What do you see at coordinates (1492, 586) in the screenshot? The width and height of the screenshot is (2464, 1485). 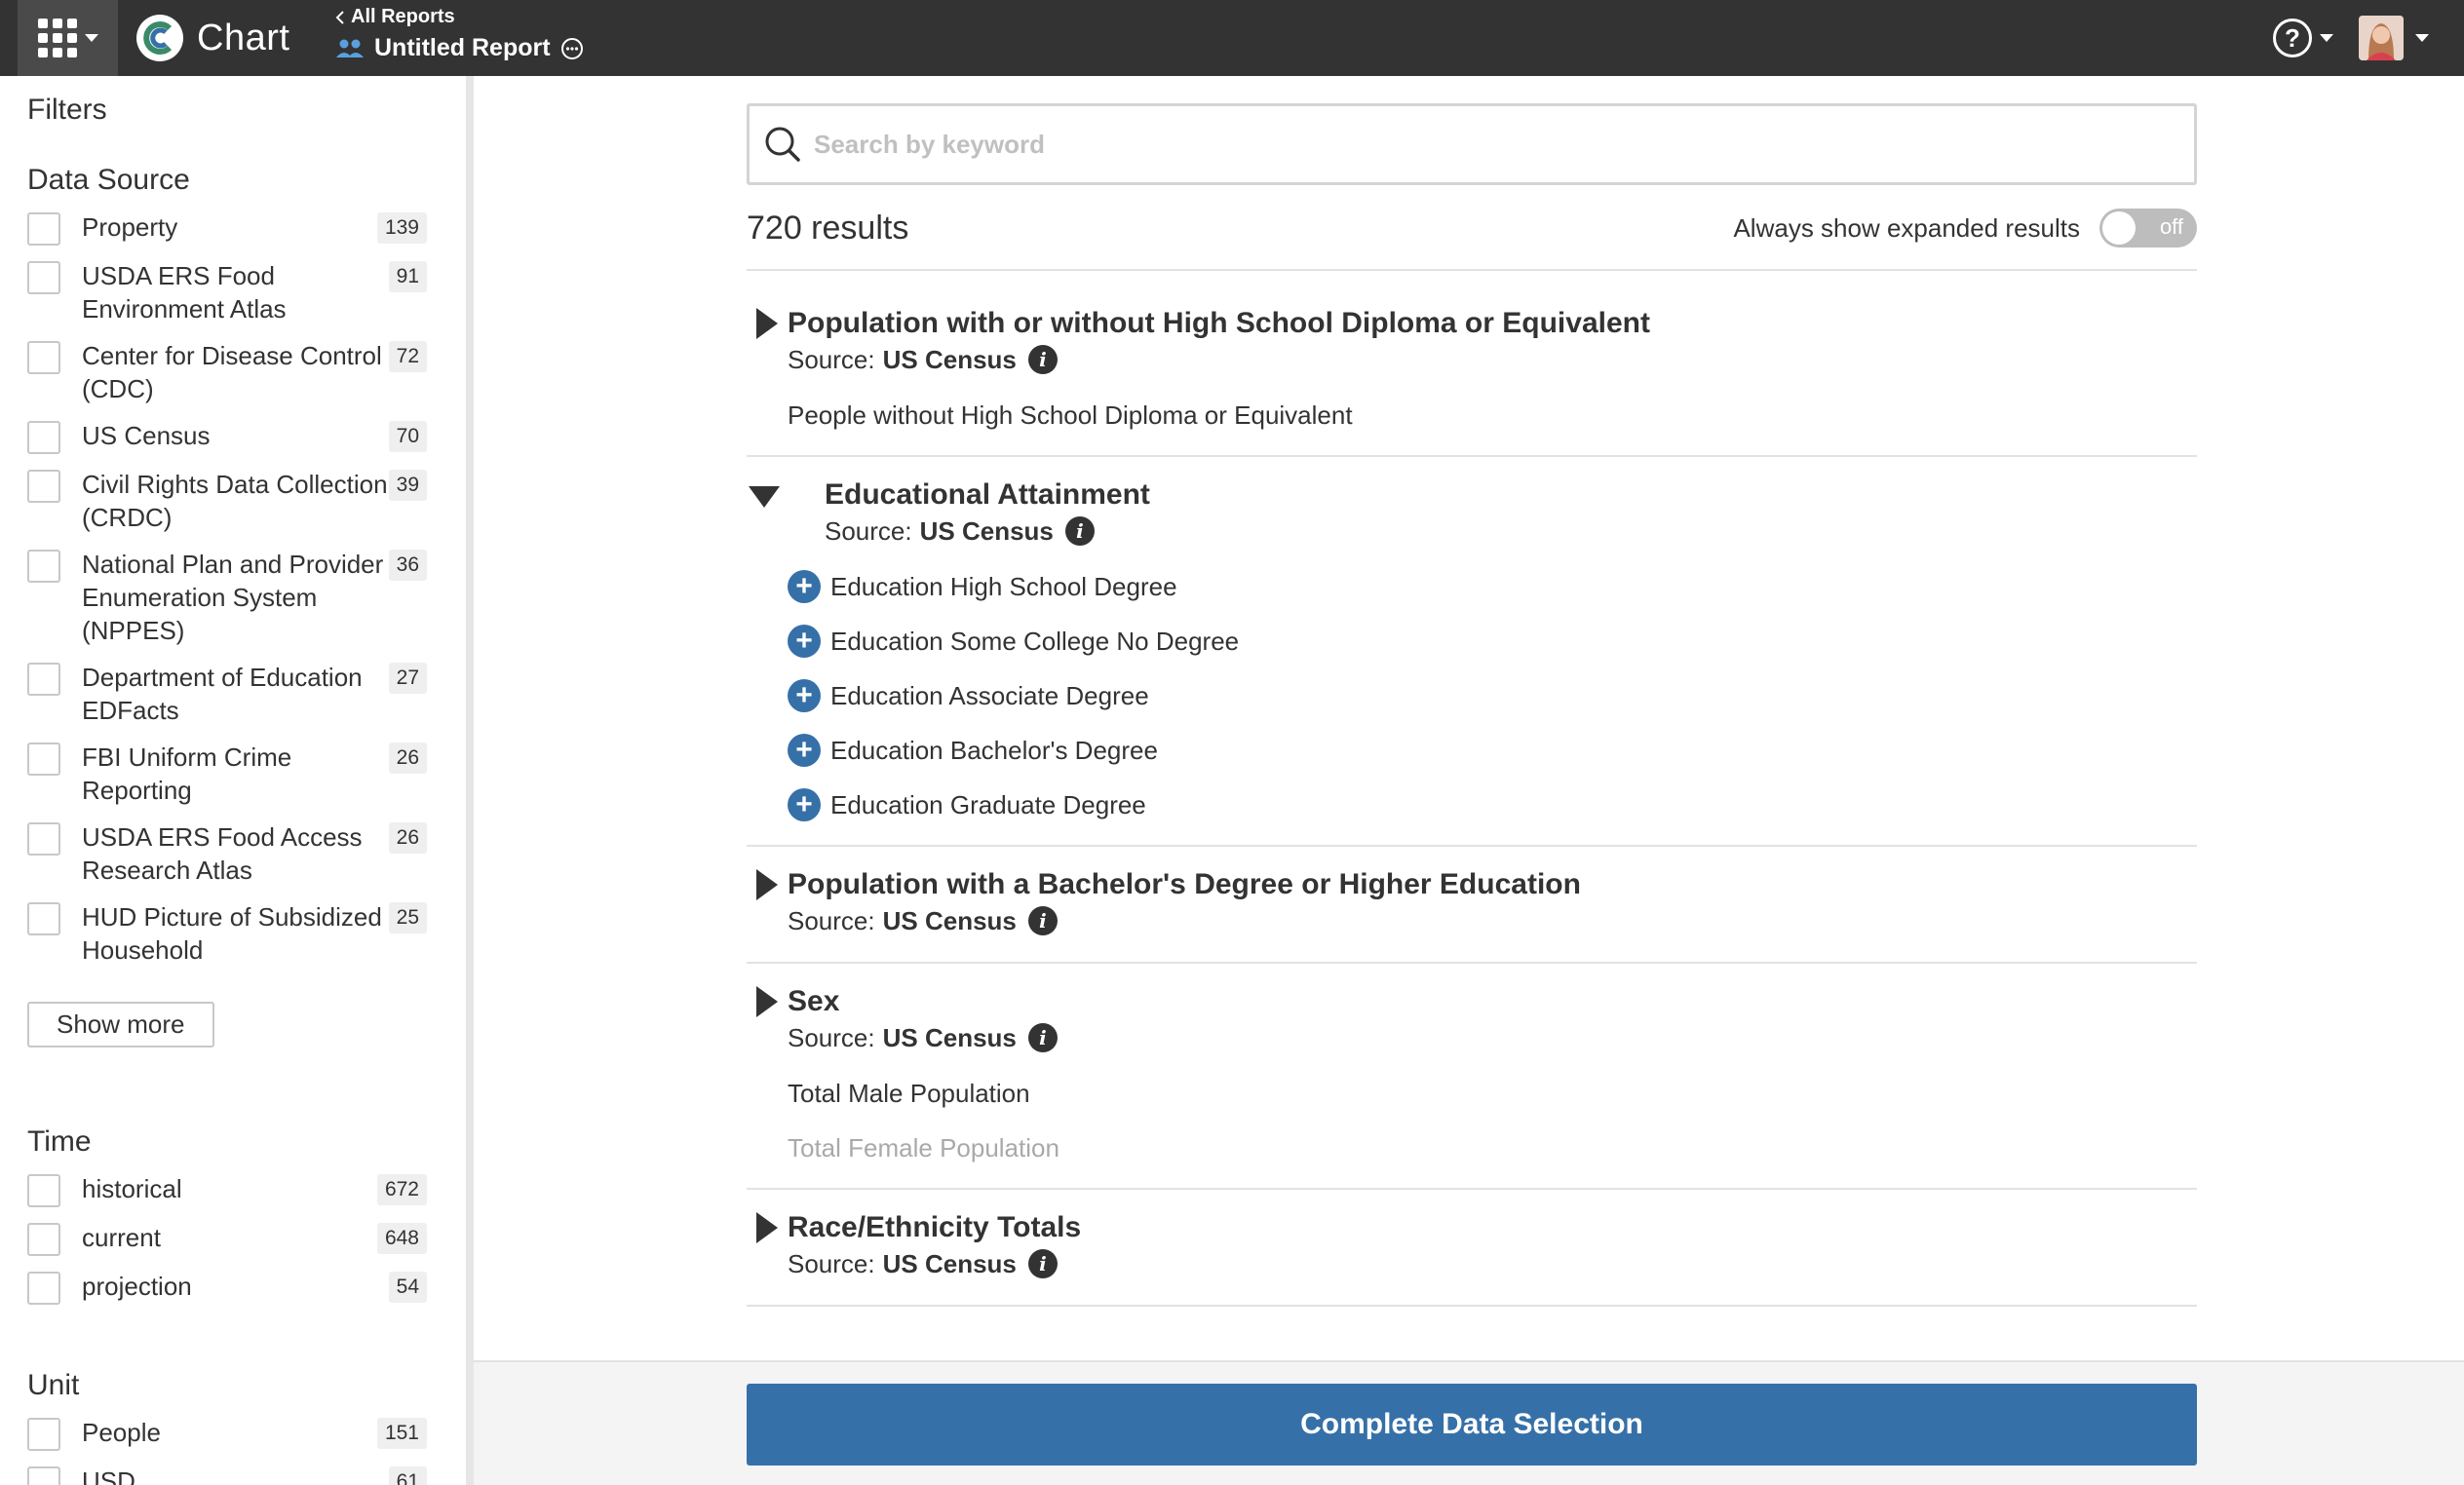 I see `add-variable-item: + Education High School Degree` at bounding box center [1492, 586].